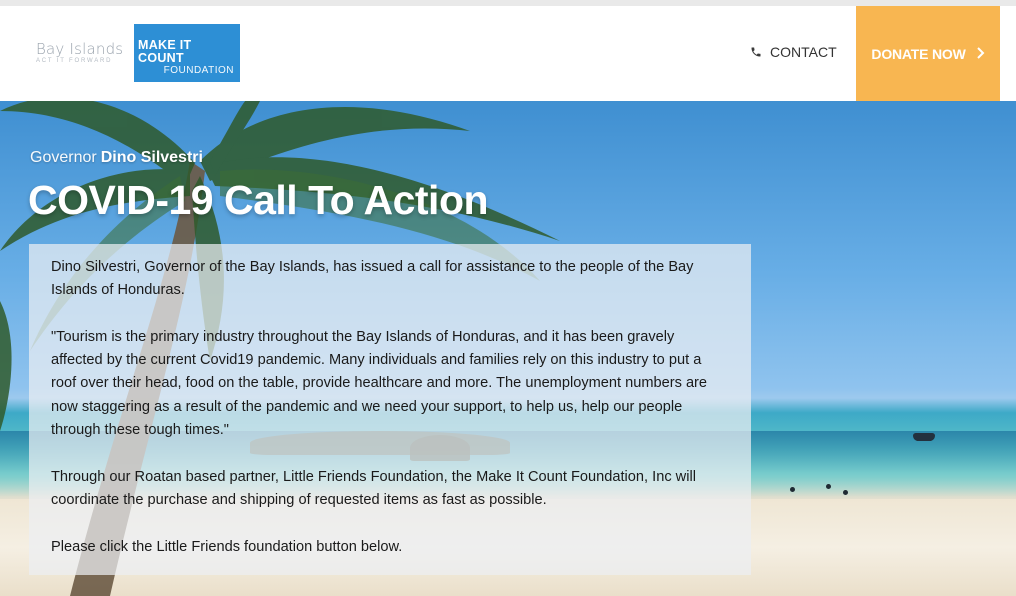  I want to click on donate-label: DONATE NOW, so click(918, 53).